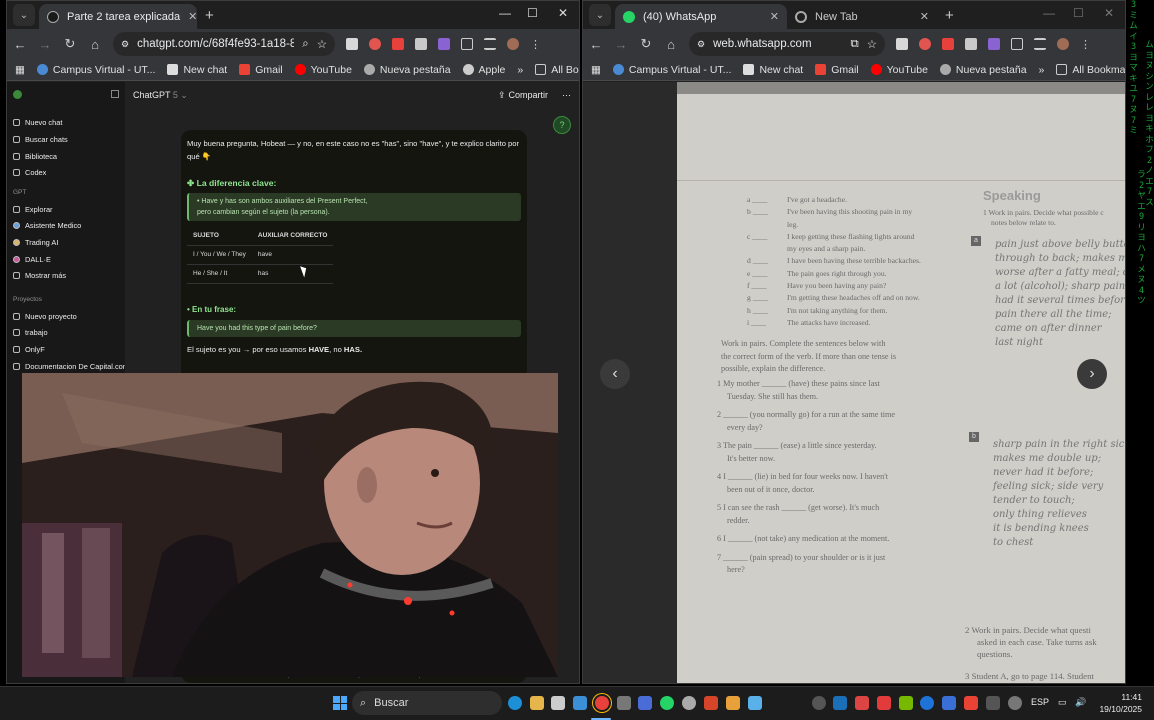 Image resolution: width=1154 pixels, height=720 pixels. I want to click on sidebar-item-explorar: Explorar, so click(66, 209).